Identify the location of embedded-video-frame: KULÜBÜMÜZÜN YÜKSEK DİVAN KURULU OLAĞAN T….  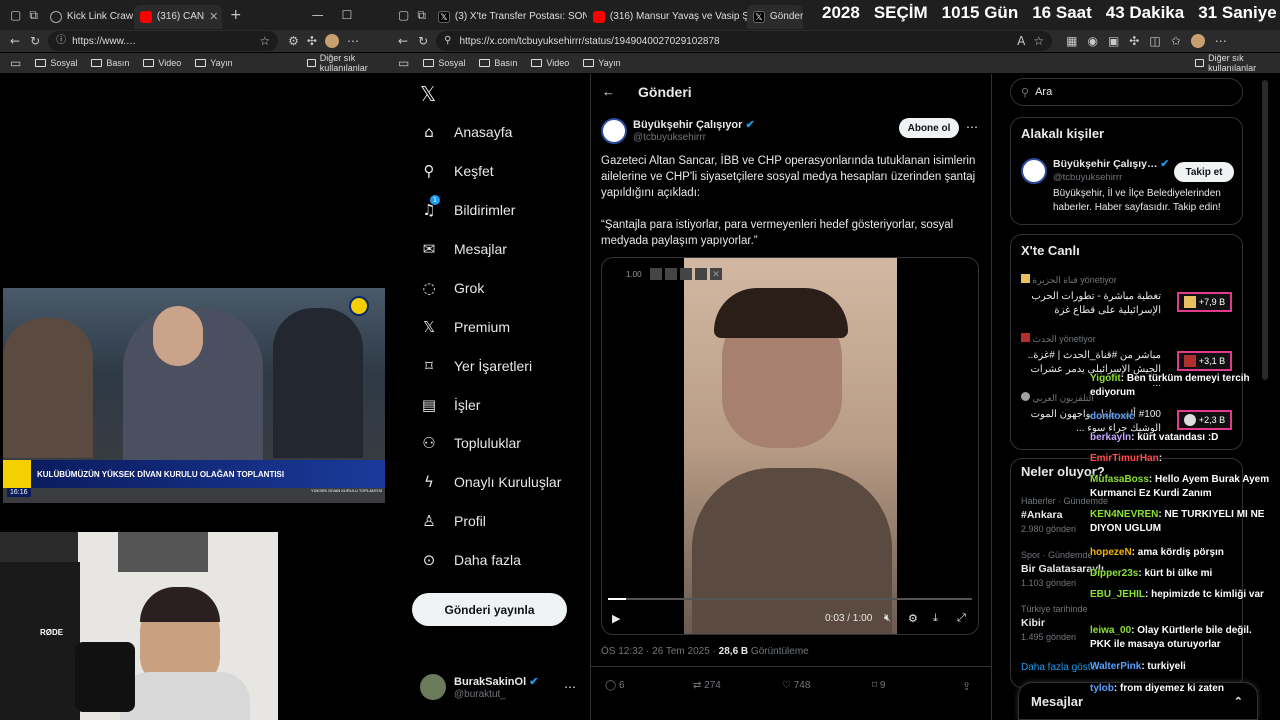
(194, 395).